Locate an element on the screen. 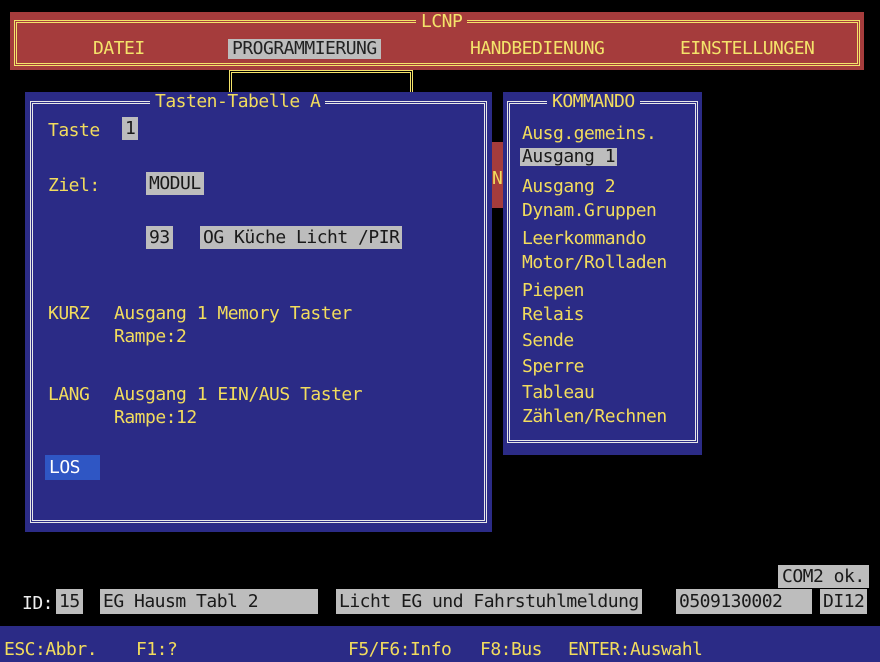  kurz-label: KURZ is located at coordinates (69, 313).